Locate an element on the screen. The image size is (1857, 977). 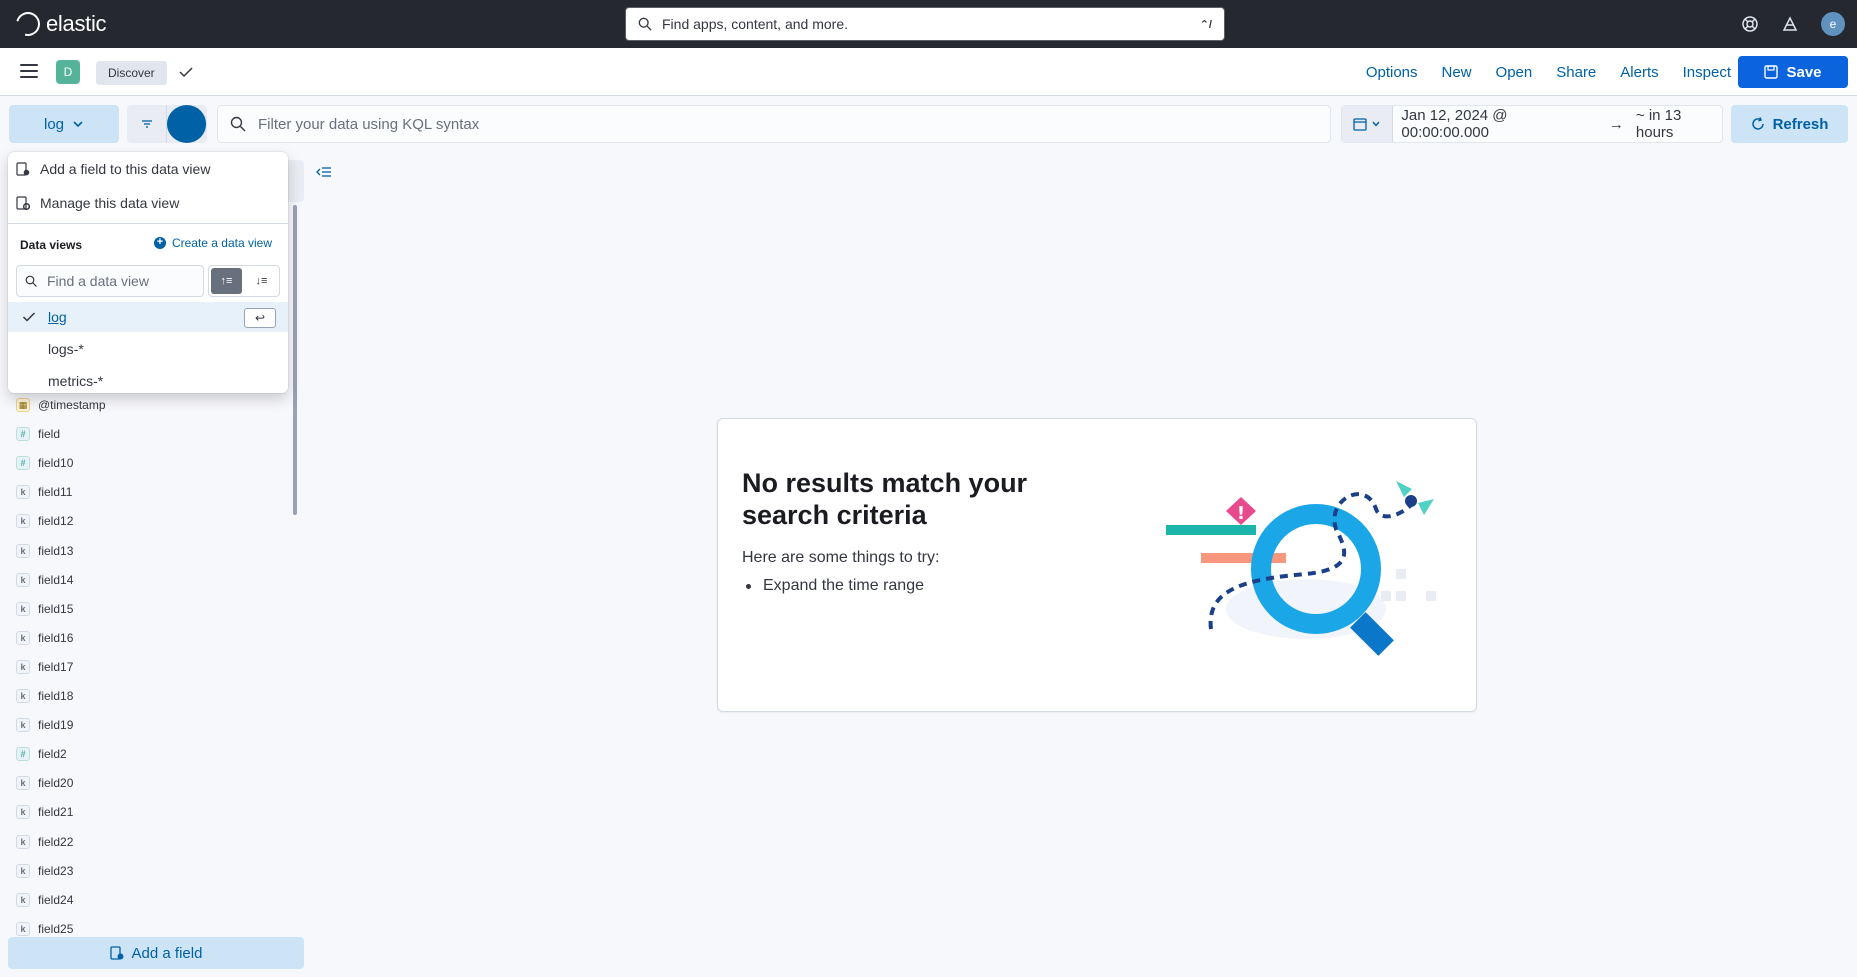
refresh-button: Refresh is located at coordinates (1789, 124).